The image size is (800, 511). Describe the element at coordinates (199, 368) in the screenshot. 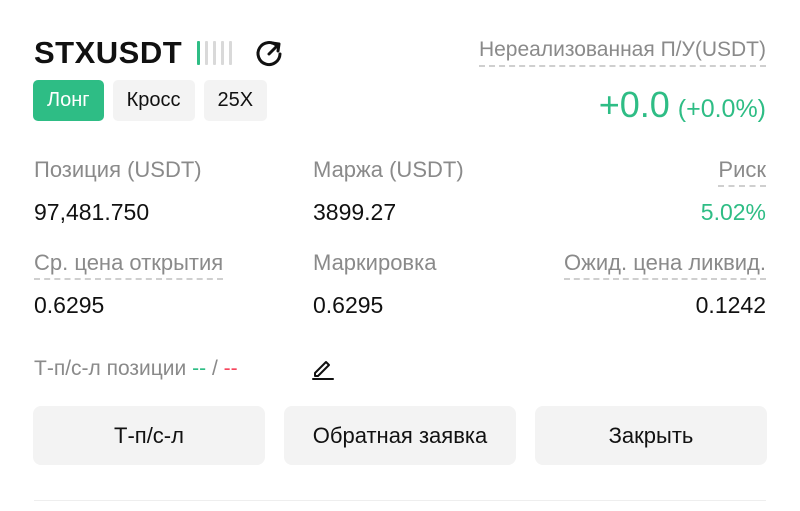

I see `tp-value: --` at that location.